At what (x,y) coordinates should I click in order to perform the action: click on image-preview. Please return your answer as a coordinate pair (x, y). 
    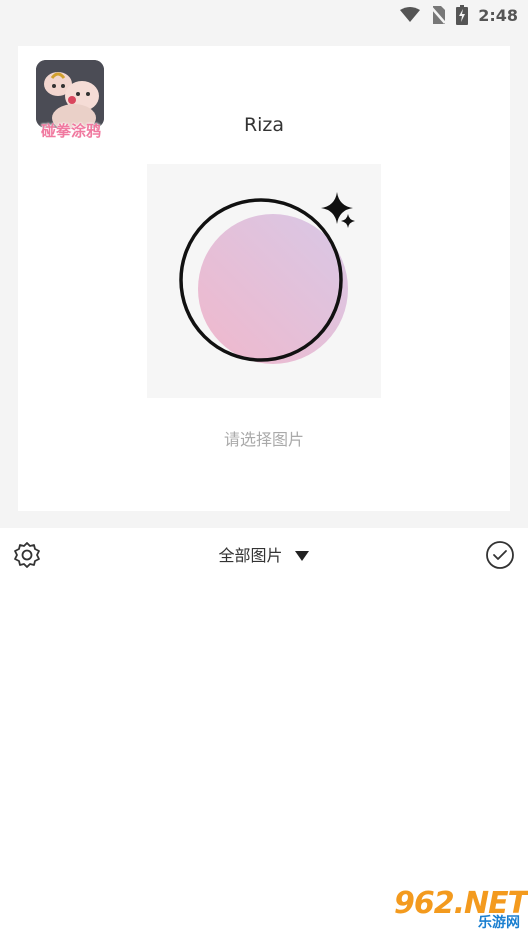
    Looking at the image, I should click on (264, 281).